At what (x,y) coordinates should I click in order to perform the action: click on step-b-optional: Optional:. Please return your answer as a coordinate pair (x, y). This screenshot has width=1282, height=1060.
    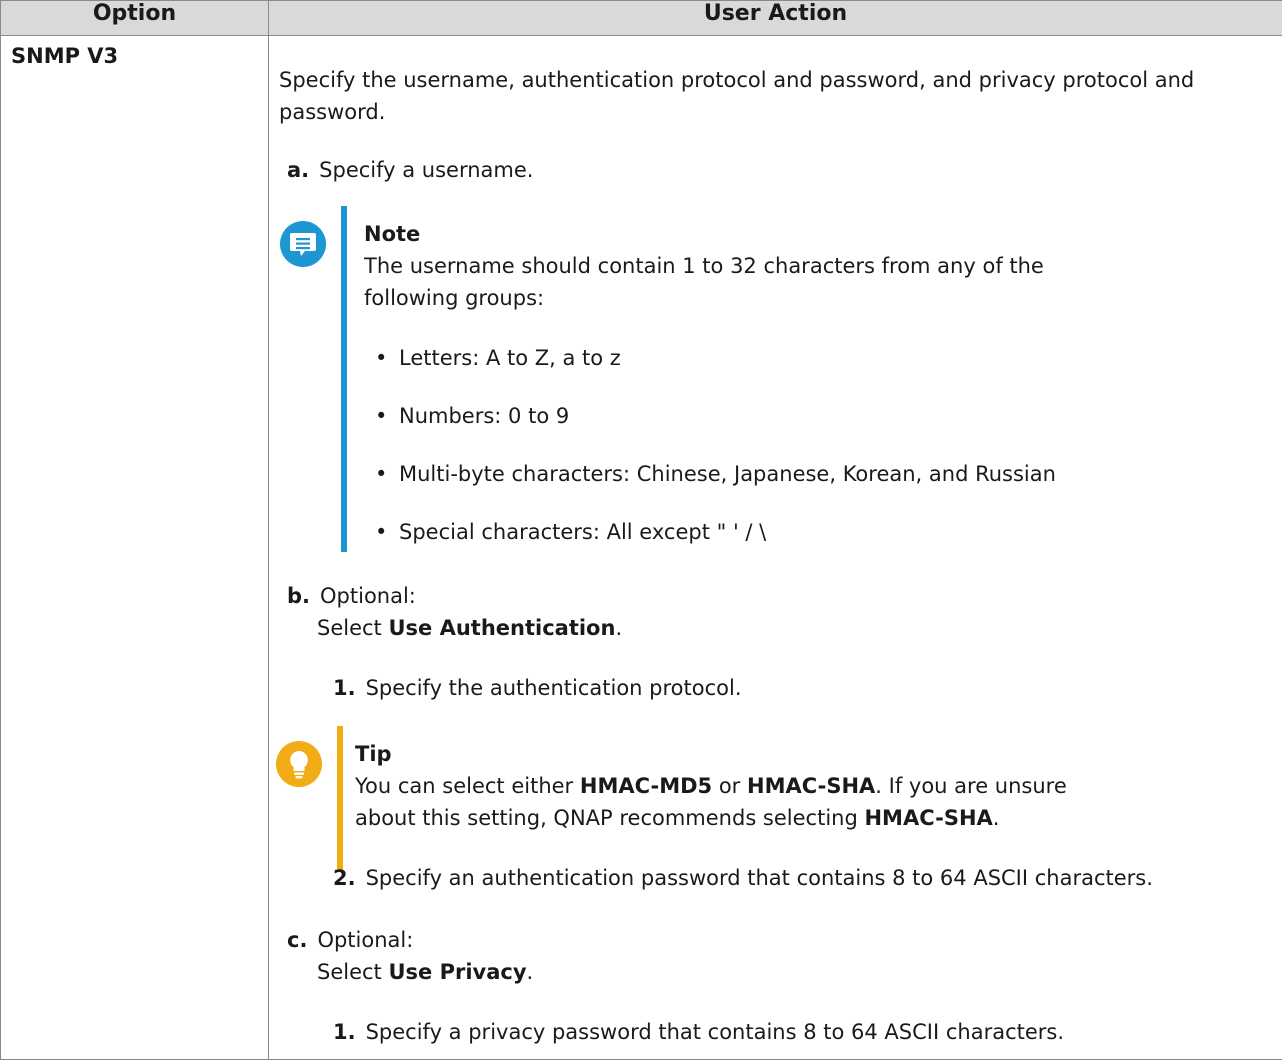
    Looking at the image, I should click on (368, 596).